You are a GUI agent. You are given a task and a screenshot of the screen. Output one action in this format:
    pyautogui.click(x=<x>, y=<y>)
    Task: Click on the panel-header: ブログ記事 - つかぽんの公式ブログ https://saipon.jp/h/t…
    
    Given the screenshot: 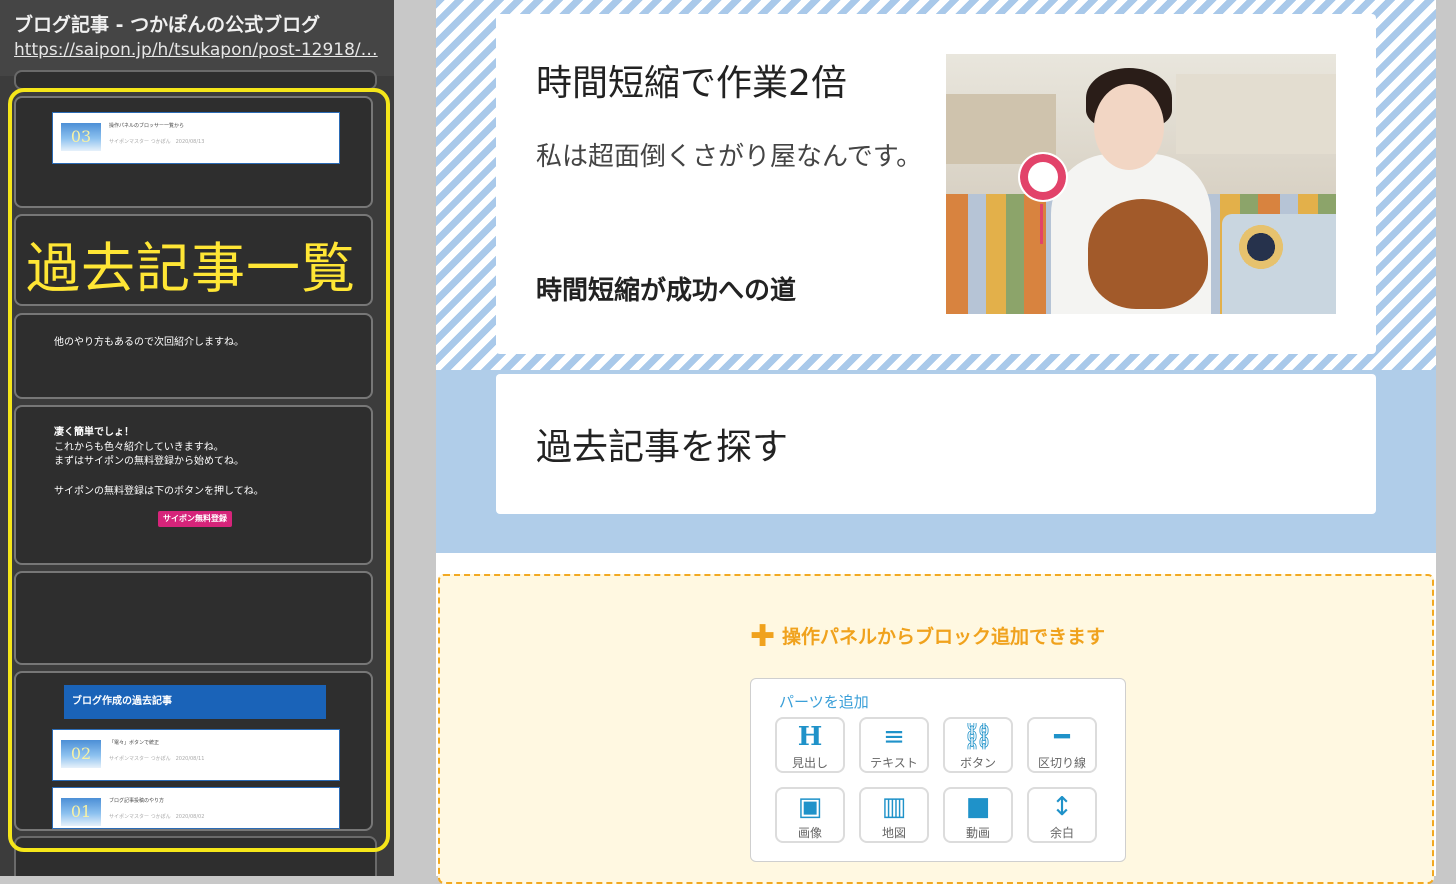 What is the action you would take?
    pyautogui.click(x=197, y=38)
    